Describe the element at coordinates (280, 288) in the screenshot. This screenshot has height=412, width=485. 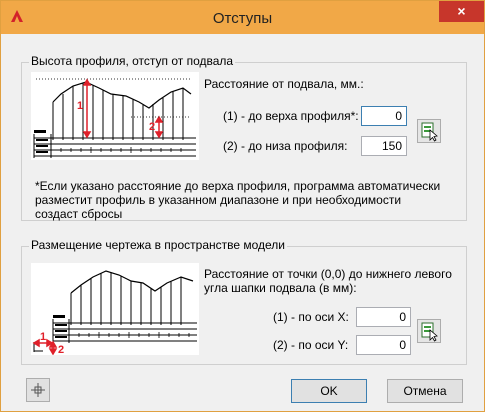
I see `distance-from-origin-line-2: угла шапки подвала (в мм):` at that location.